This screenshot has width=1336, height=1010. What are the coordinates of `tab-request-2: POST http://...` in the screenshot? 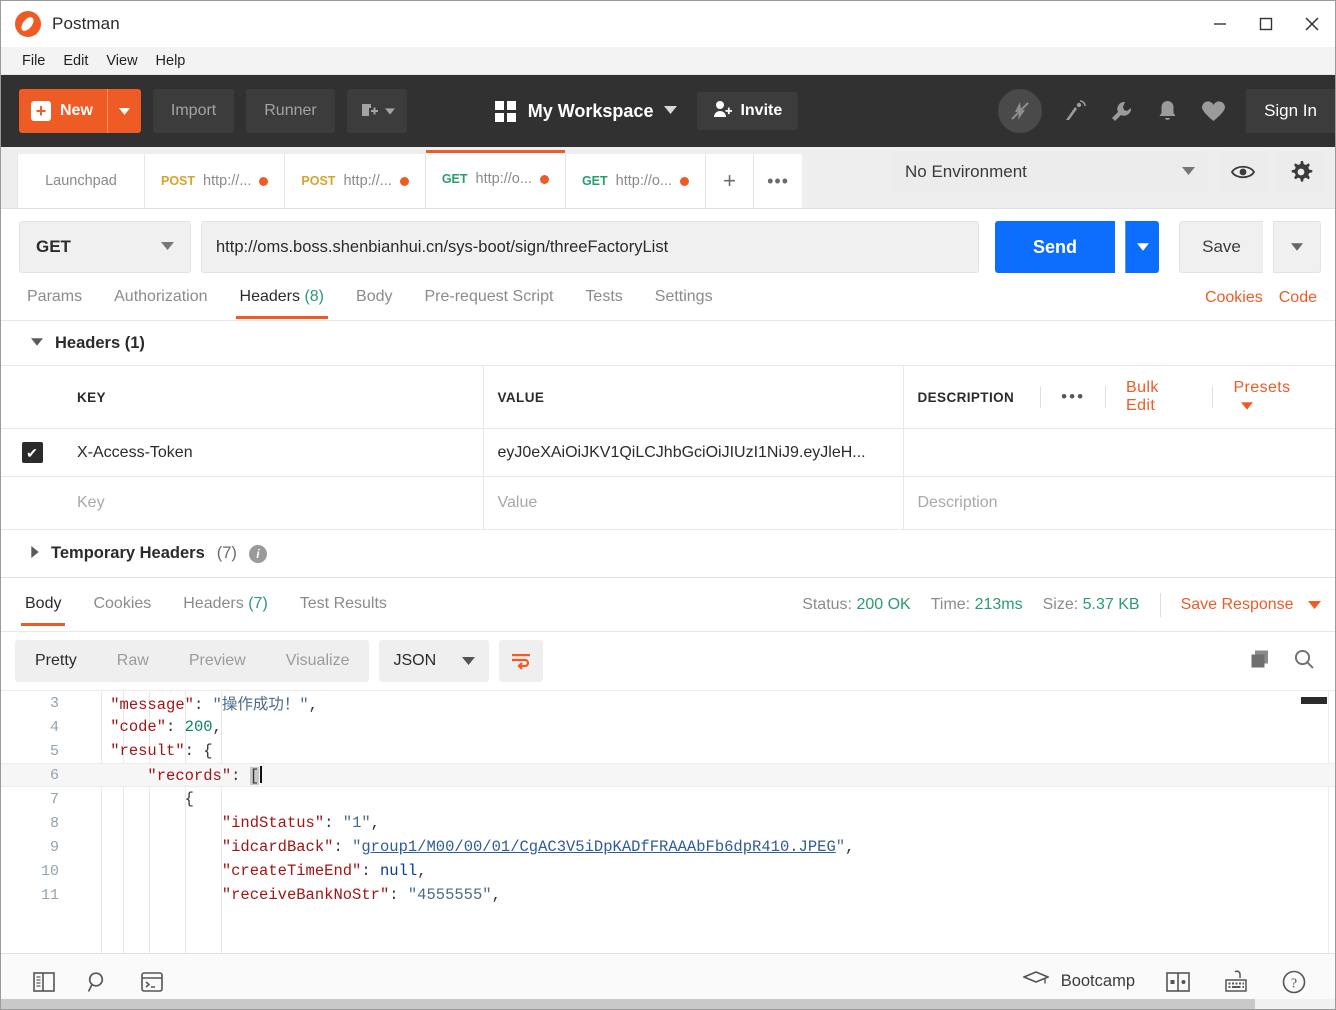 It's located at (355, 181).